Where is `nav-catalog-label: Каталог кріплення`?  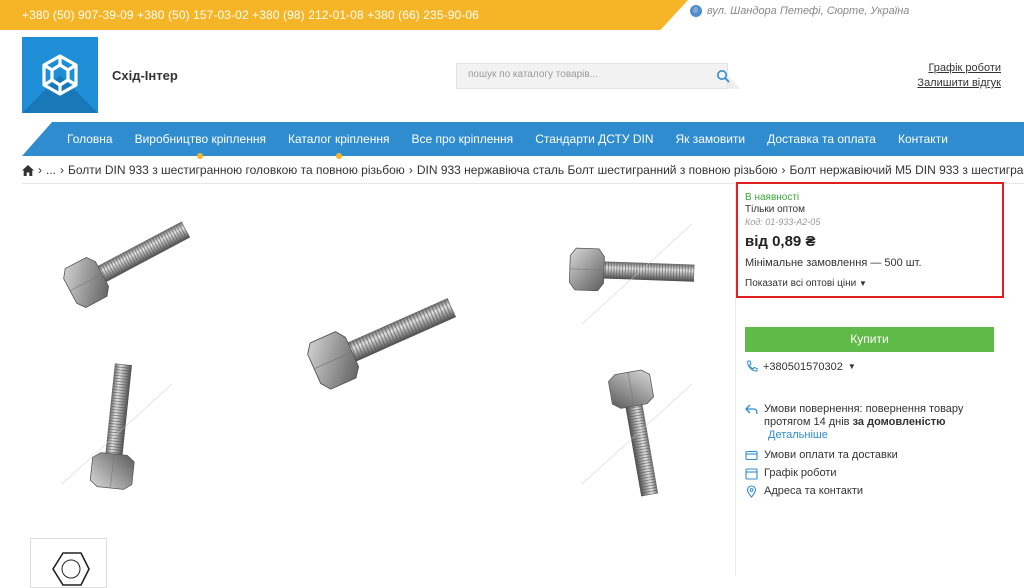
nav-catalog-label: Каталог кріплення is located at coordinates (338, 139).